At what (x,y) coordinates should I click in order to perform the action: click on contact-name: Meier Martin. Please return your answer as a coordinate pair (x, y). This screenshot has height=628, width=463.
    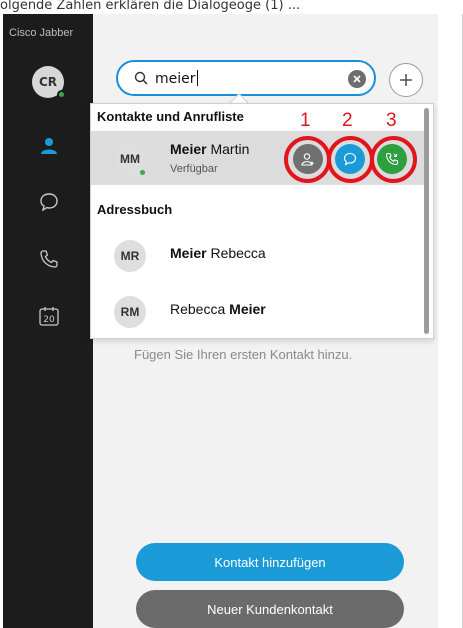
    Looking at the image, I should click on (210, 149).